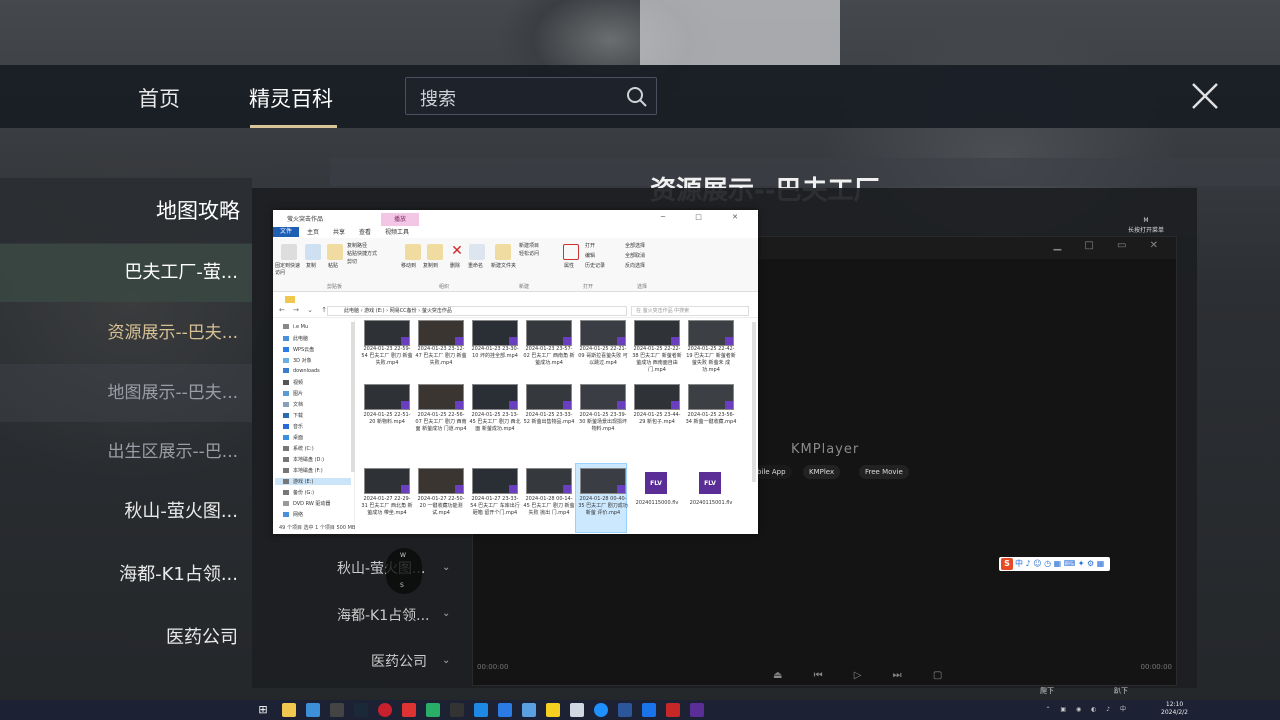  What do you see at coordinates (291, 98) in the screenshot?
I see `tab-wiki: 精灵百科` at bounding box center [291, 98].